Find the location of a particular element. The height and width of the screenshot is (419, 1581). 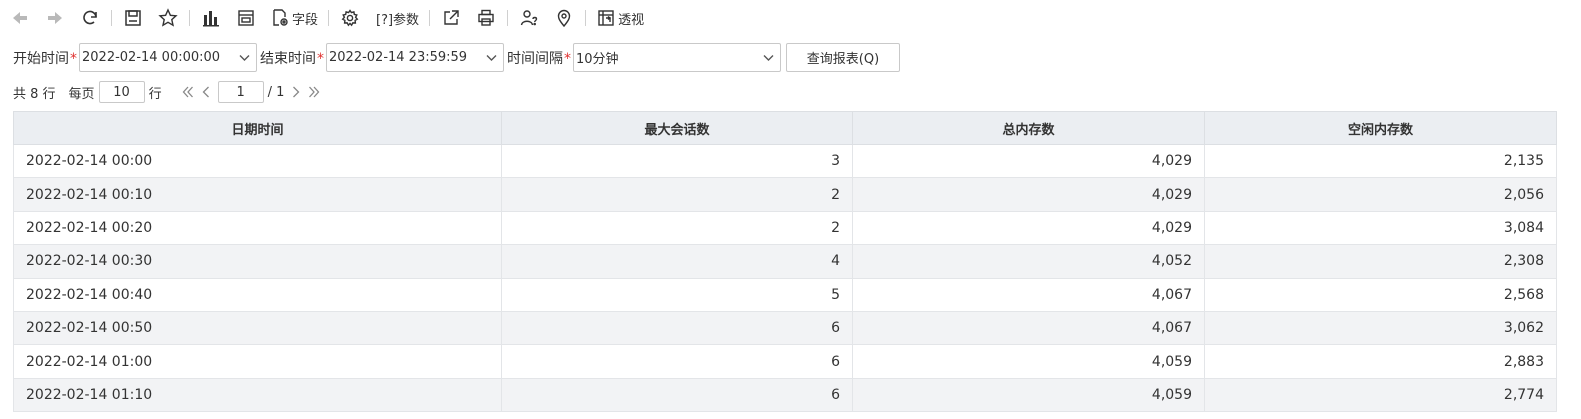

table-row: 2022-02-14 00:10 2 4,029 2,056 is located at coordinates (785, 194).